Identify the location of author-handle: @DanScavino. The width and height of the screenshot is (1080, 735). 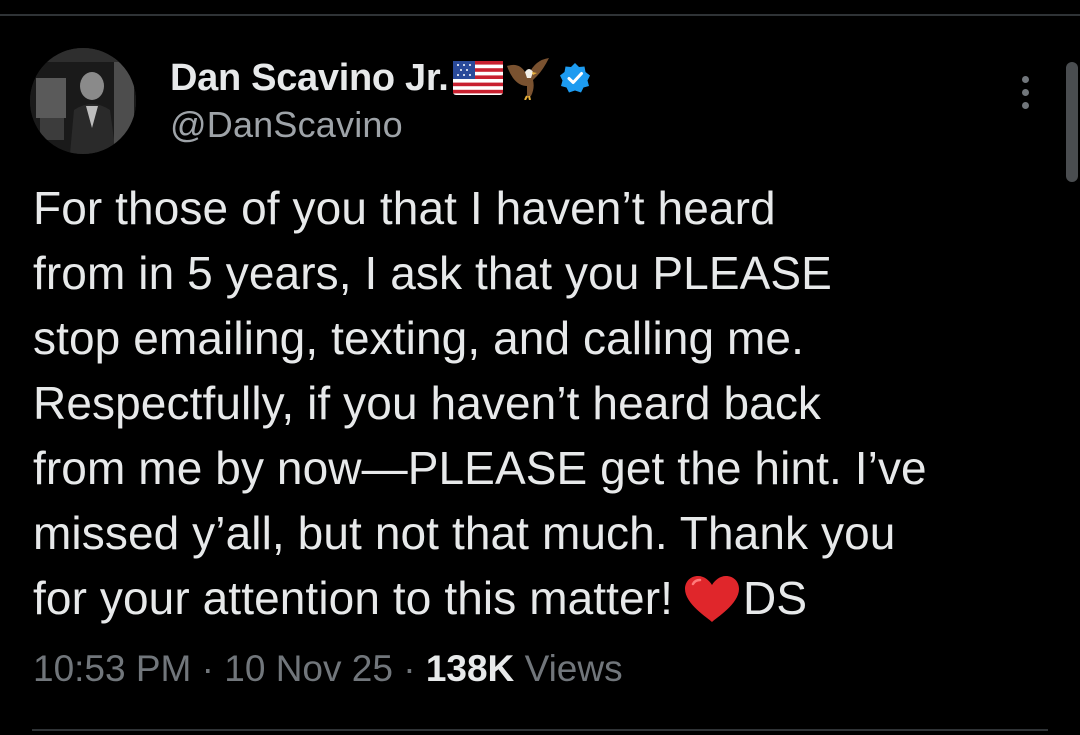
(286, 125).